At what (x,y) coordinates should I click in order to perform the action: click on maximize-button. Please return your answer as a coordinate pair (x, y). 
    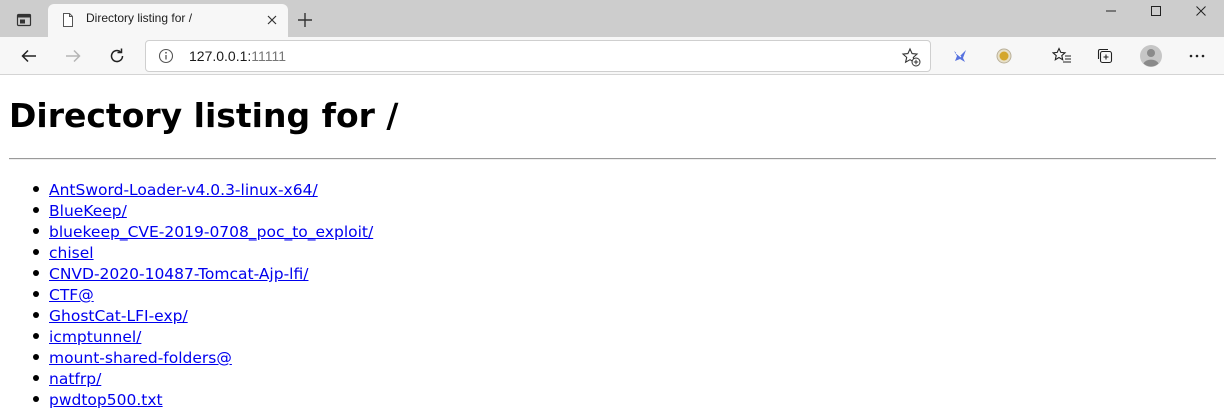
    Looking at the image, I should click on (1156, 11).